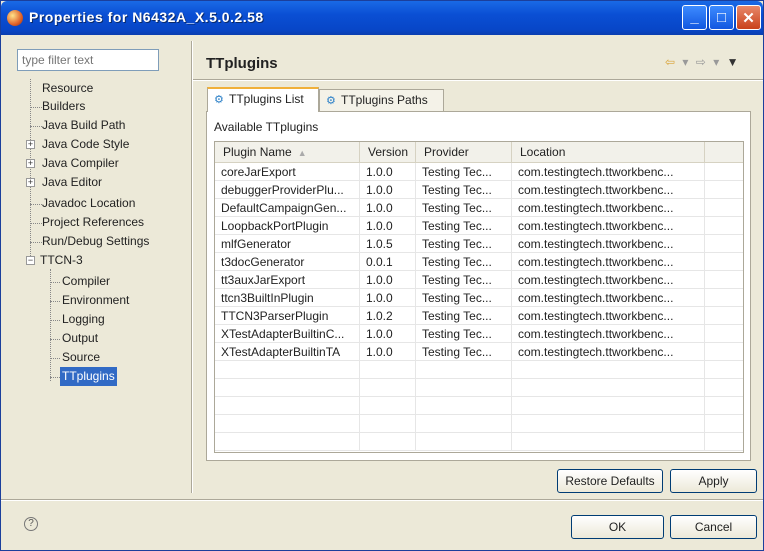 The image size is (764, 551). I want to click on tab-ttplugins-paths: ⚙ TTplugins Paths, so click(381, 100).